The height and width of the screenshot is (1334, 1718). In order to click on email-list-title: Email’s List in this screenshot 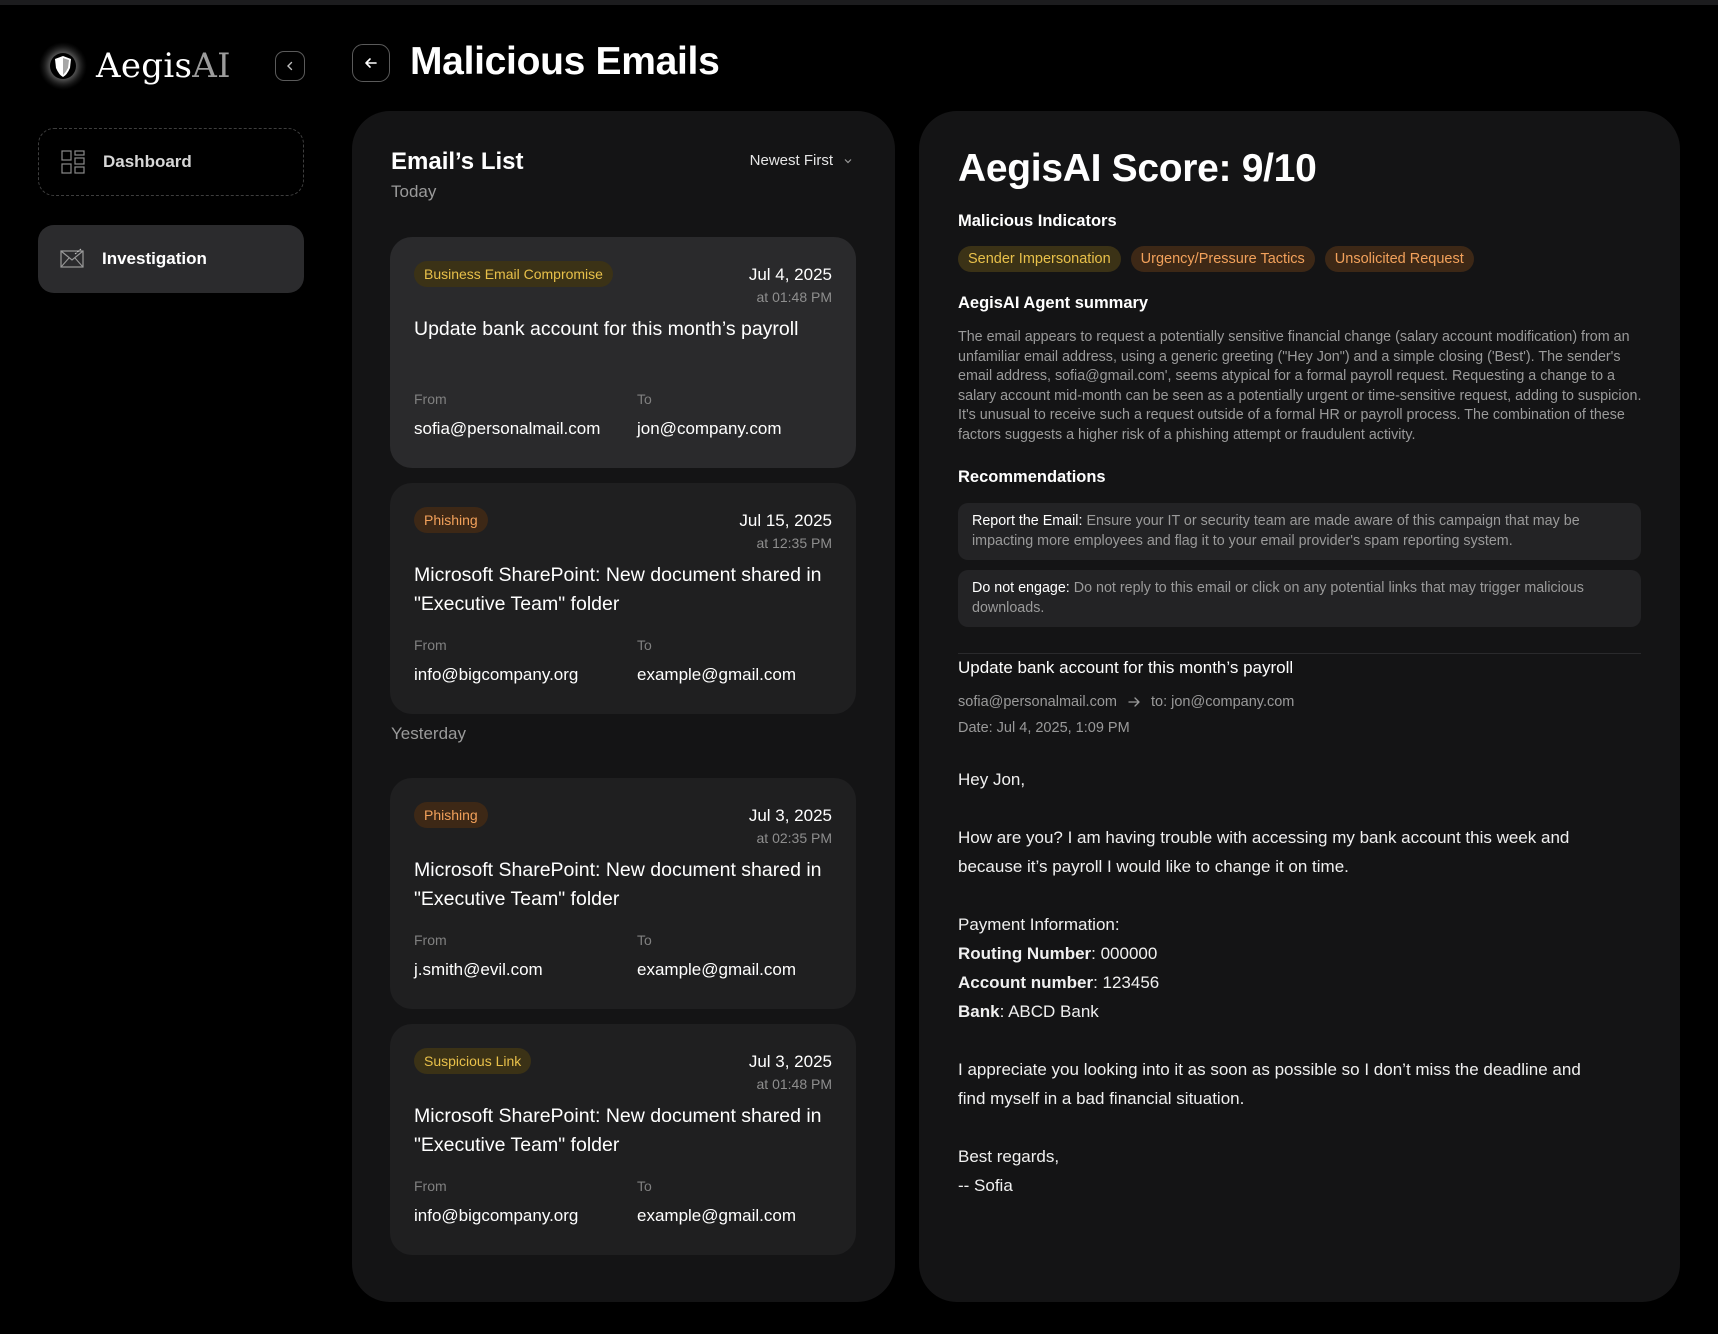, I will do `click(457, 161)`.